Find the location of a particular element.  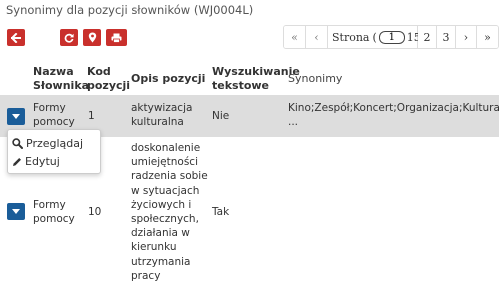

cell-kod: 10 is located at coordinates (95, 212).